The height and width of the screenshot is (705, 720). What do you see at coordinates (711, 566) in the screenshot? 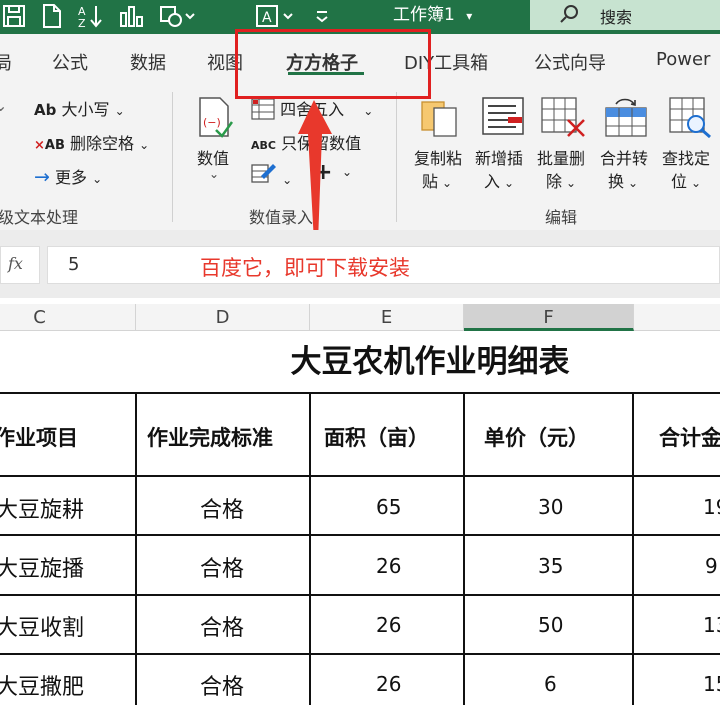
I see `table-cell: 9` at bounding box center [711, 566].